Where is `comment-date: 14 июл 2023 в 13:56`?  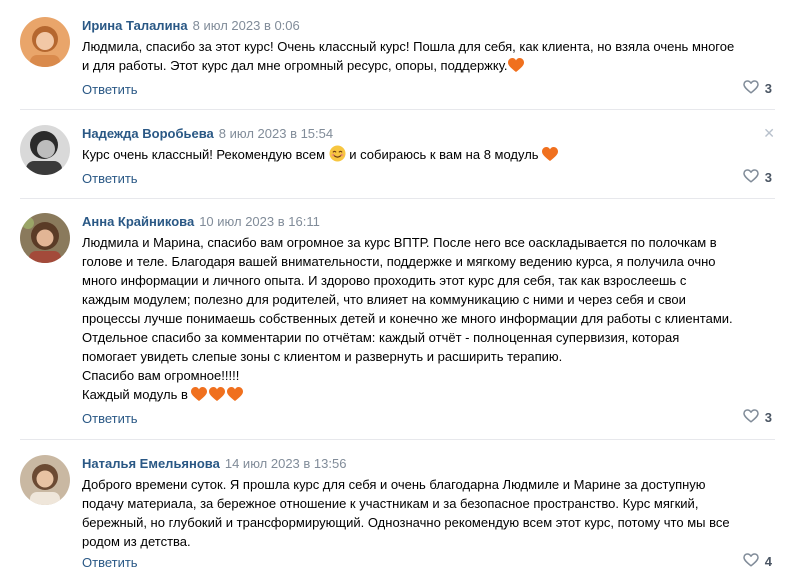 comment-date: 14 июл 2023 в 13:56 is located at coordinates (286, 463).